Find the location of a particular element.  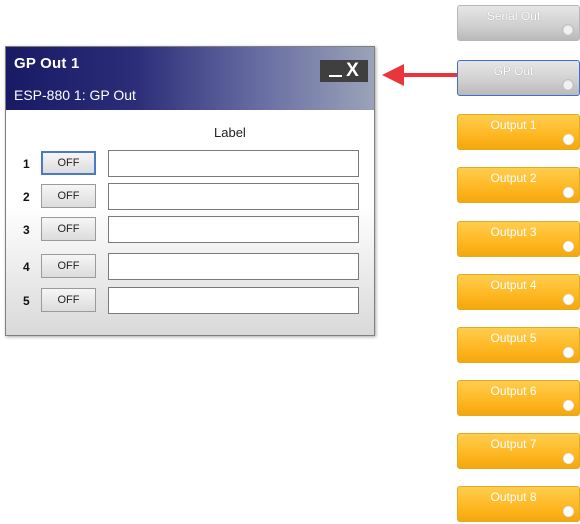

block-label: Output 2 is located at coordinates (513, 178).